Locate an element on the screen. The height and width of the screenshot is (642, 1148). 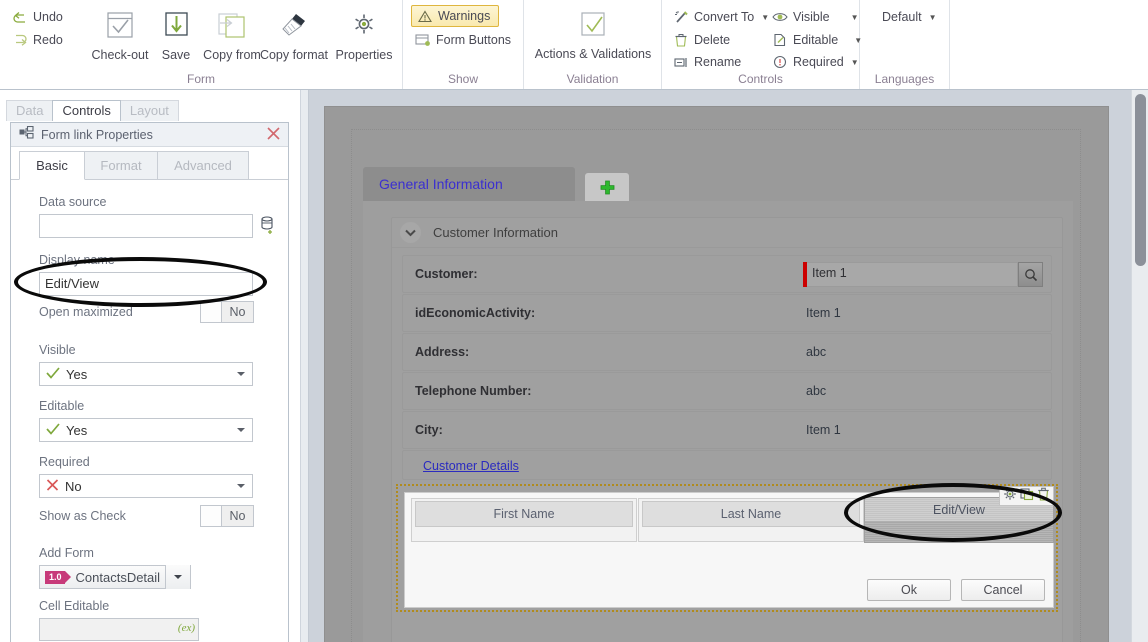
dialog-subtabs: Basic Format Advanced is located at coordinates (149, 163).